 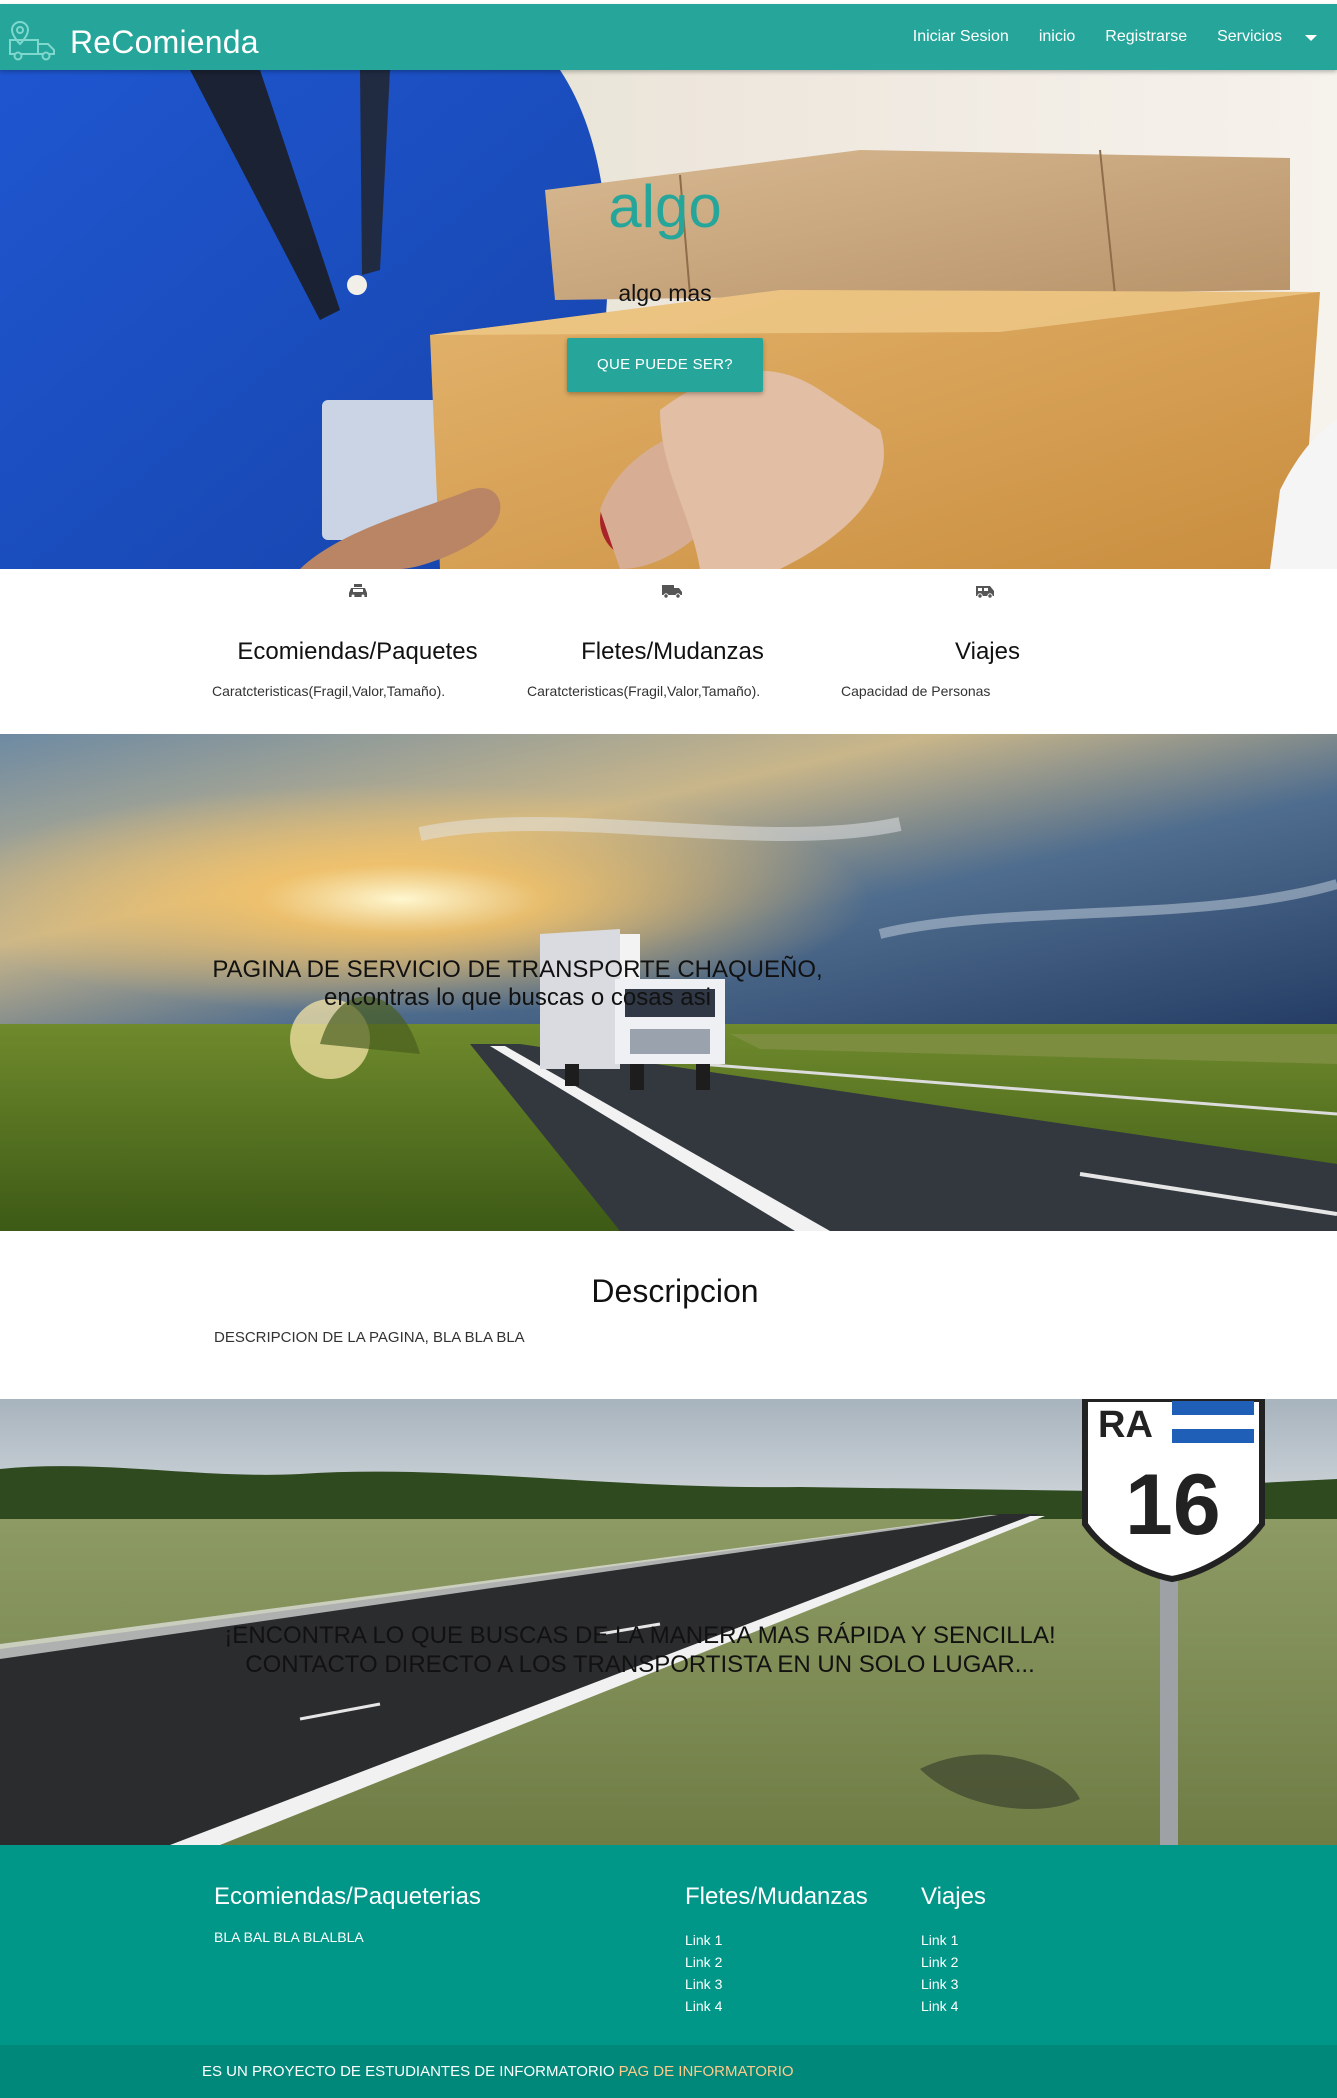 What do you see at coordinates (369, 1337) in the screenshot?
I see `description-text: DESCRIPCION DE LA PAGINA, BLA BLA BLA` at bounding box center [369, 1337].